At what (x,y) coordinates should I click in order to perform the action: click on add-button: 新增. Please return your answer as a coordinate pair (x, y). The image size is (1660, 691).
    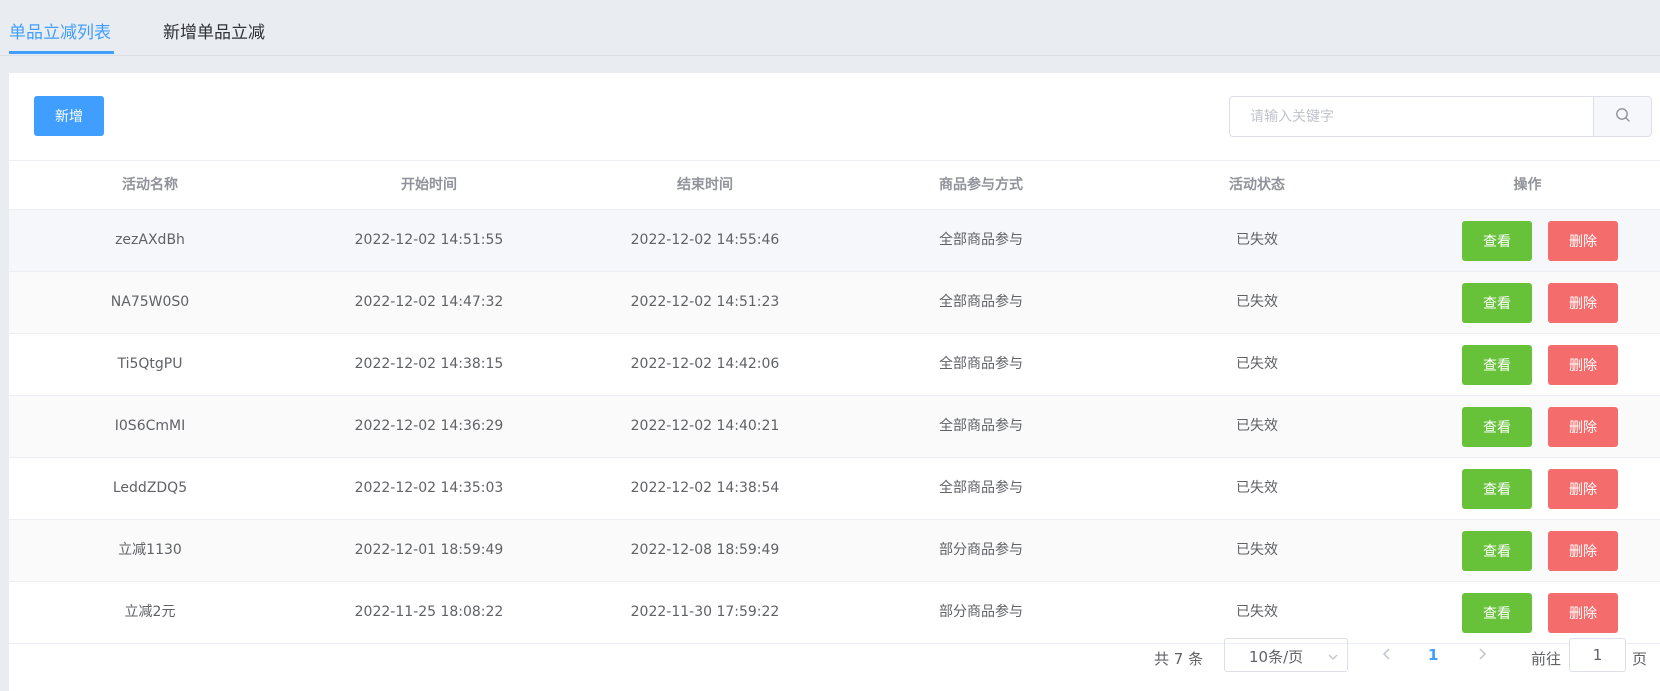
    Looking at the image, I should click on (69, 116).